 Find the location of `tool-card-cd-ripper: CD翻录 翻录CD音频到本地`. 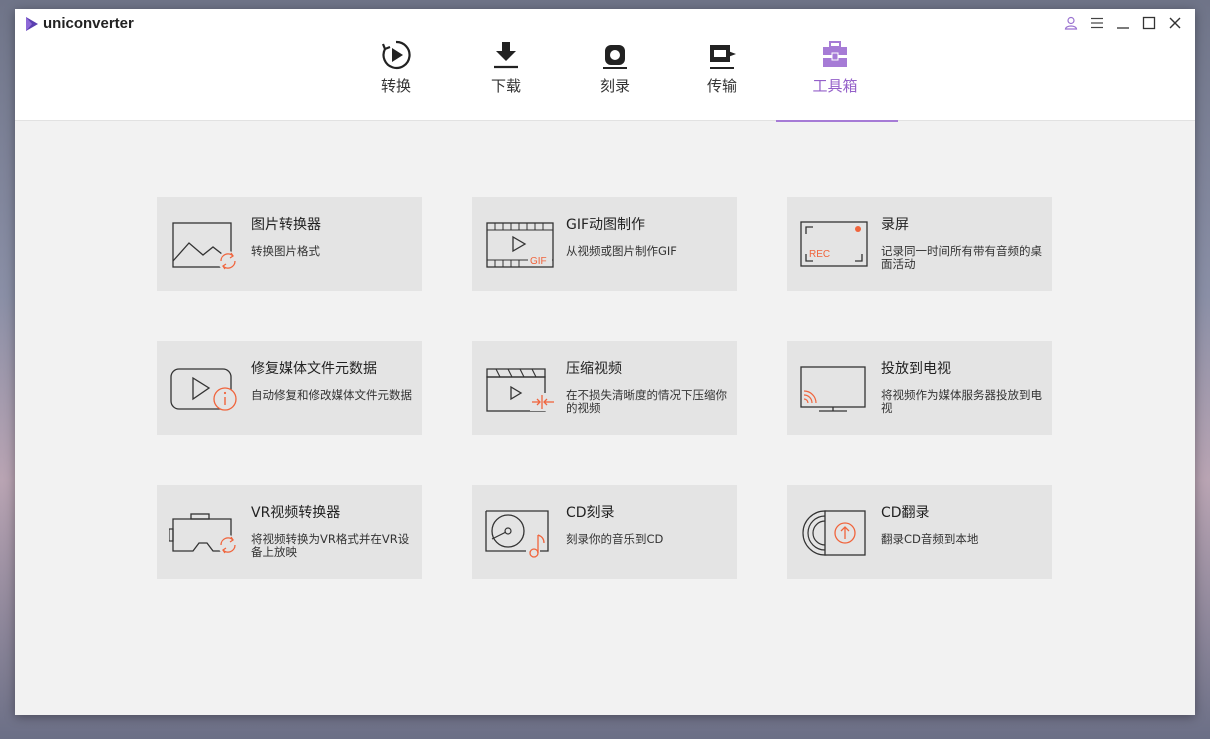

tool-card-cd-ripper: CD翻录 翻录CD音频到本地 is located at coordinates (919, 532).